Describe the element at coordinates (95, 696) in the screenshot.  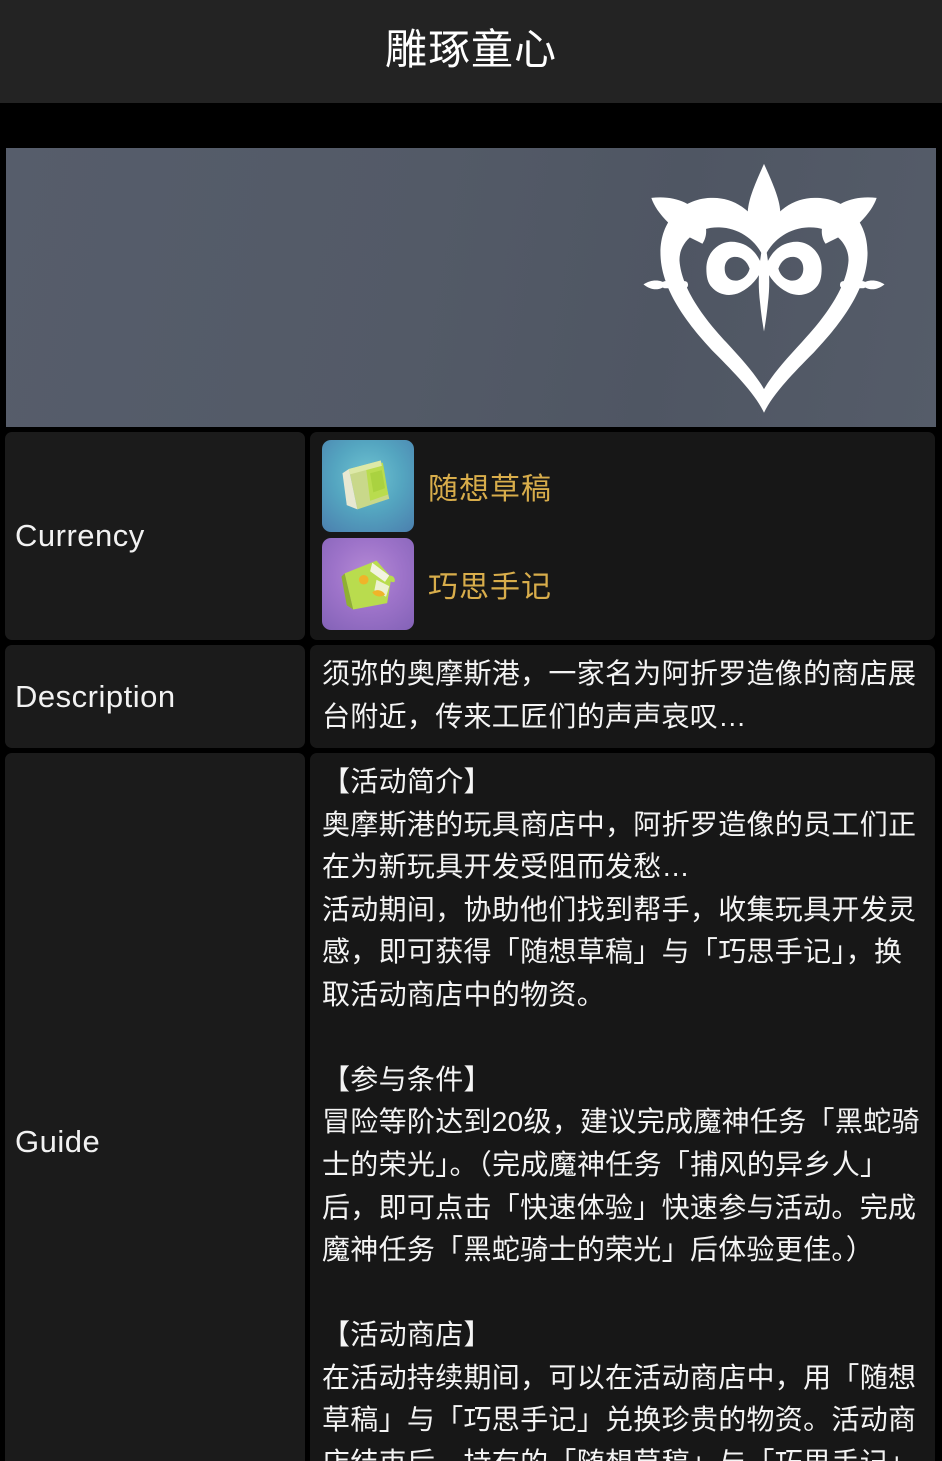
I see `description-label: Description` at that location.